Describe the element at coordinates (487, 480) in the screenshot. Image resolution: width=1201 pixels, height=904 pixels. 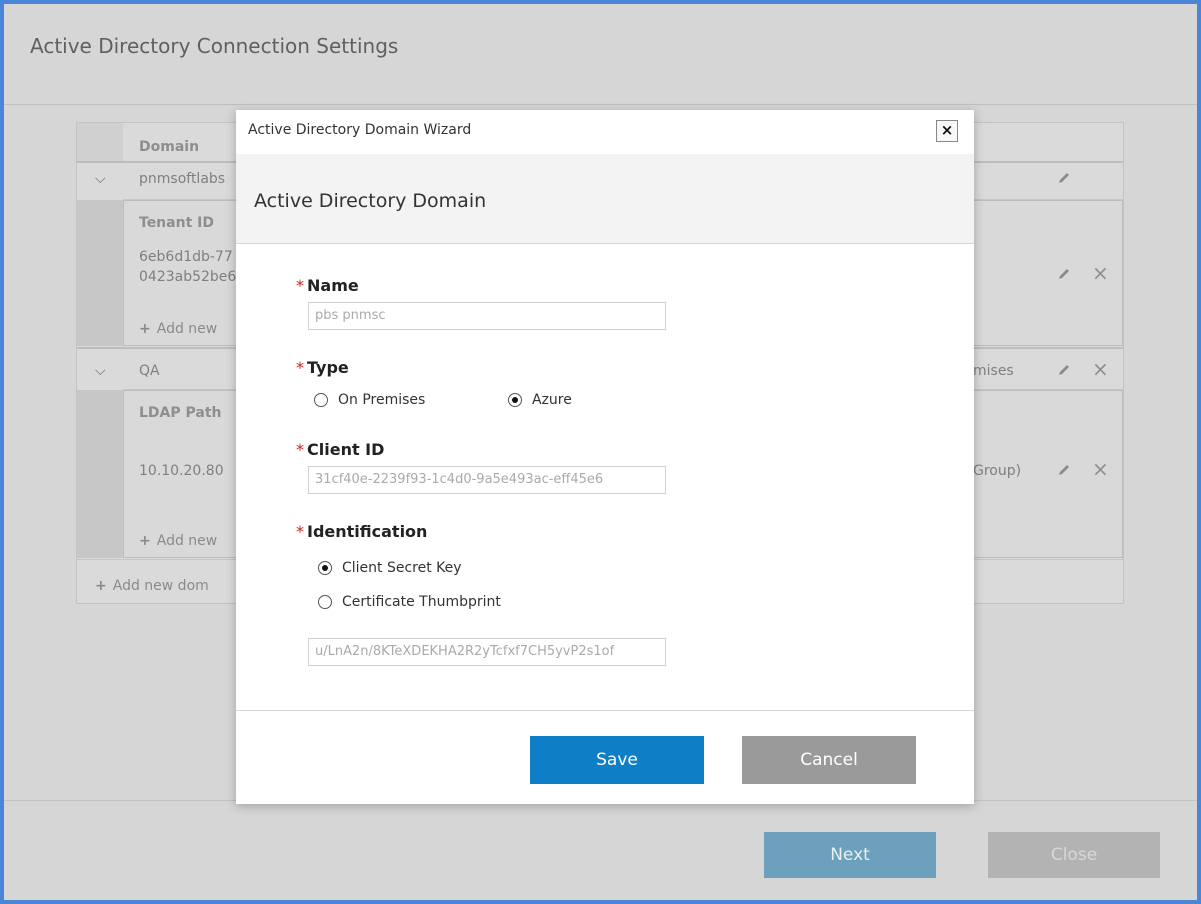
I see `client-id-input: 31cf40e-2239f93-1c4d0-9a5e493ac-eff45e6` at that location.